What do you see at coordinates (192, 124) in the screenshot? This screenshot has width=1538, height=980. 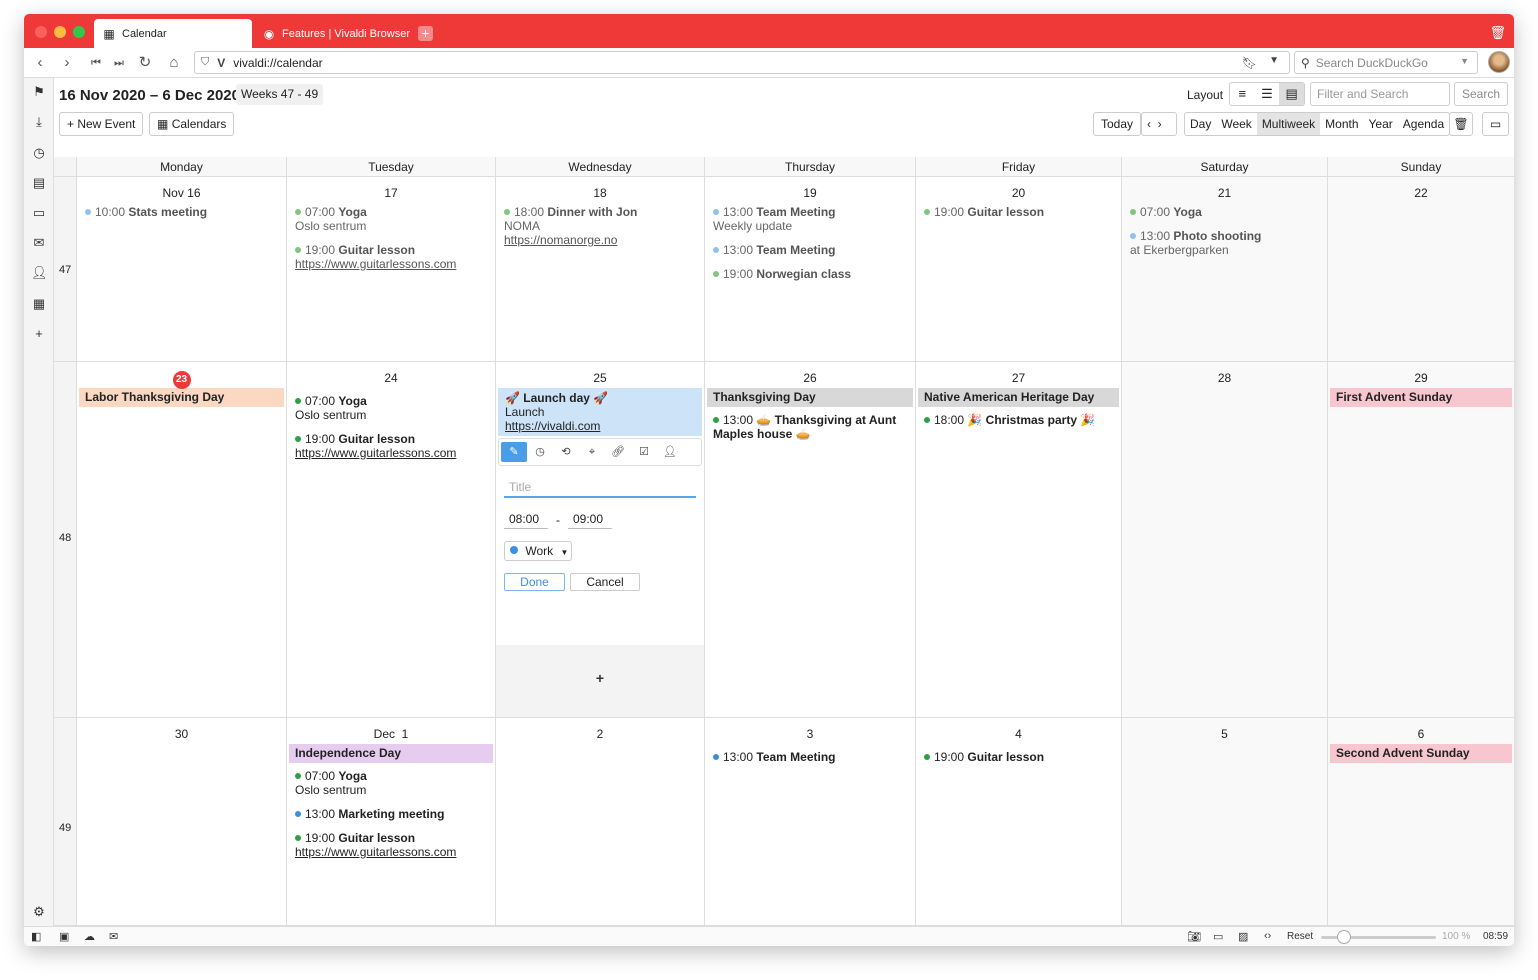 I see `calendars-button: ▦ Calendars` at bounding box center [192, 124].